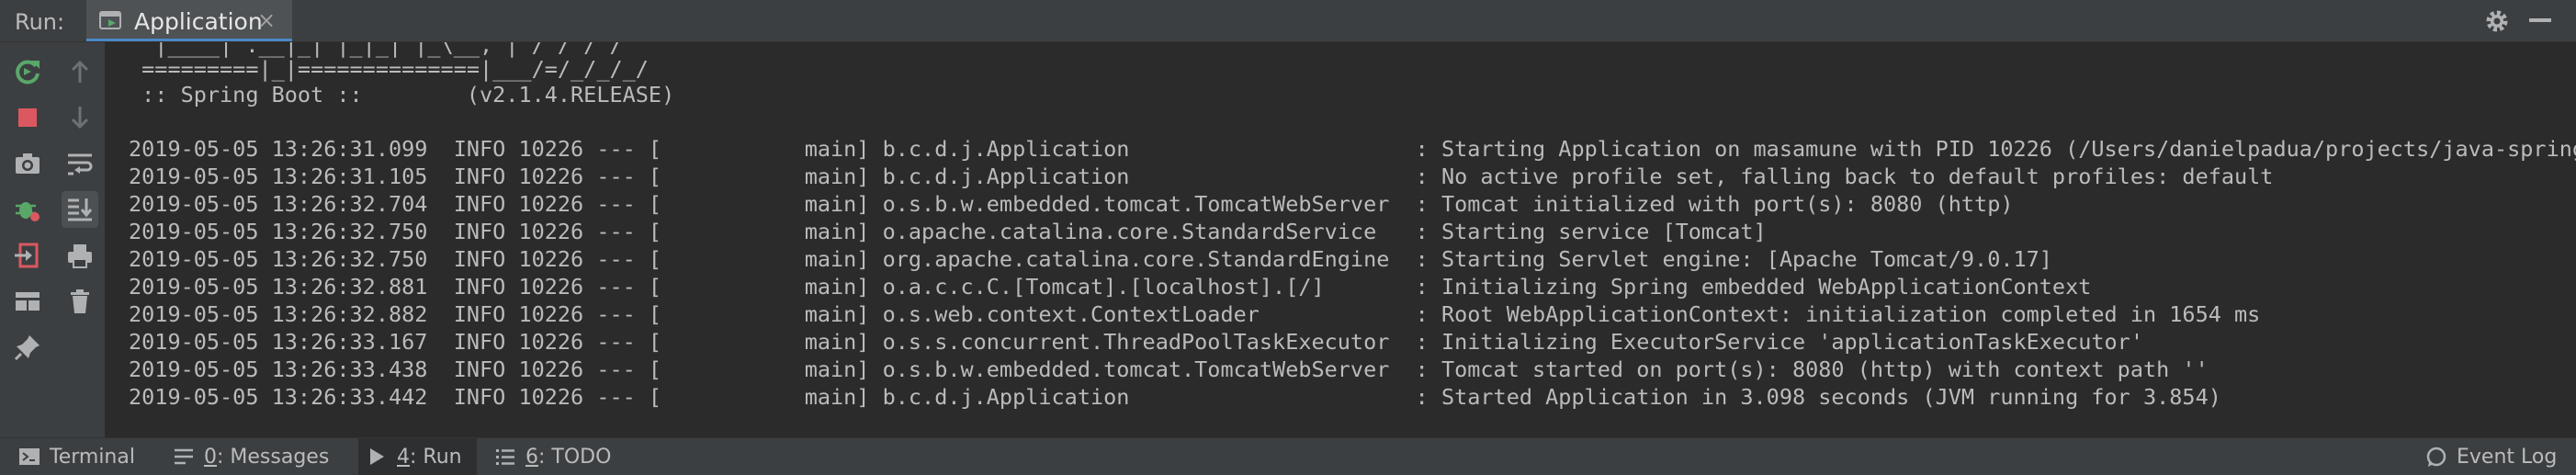 The height and width of the screenshot is (475, 2576). Describe the element at coordinates (2540, 20) in the screenshot. I see `minimize-icon` at that location.